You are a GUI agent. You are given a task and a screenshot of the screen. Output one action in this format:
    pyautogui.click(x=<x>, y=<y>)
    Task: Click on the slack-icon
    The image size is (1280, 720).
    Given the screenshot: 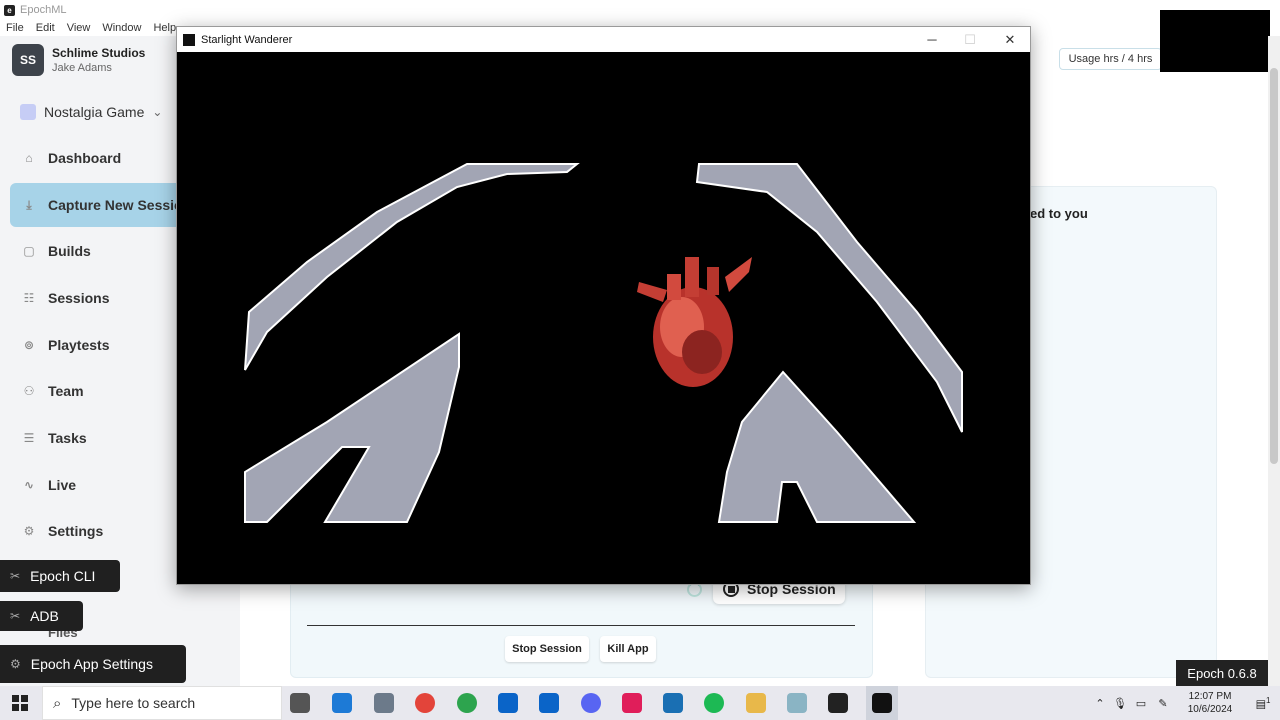 What is the action you would take?
    pyautogui.click(x=632, y=703)
    